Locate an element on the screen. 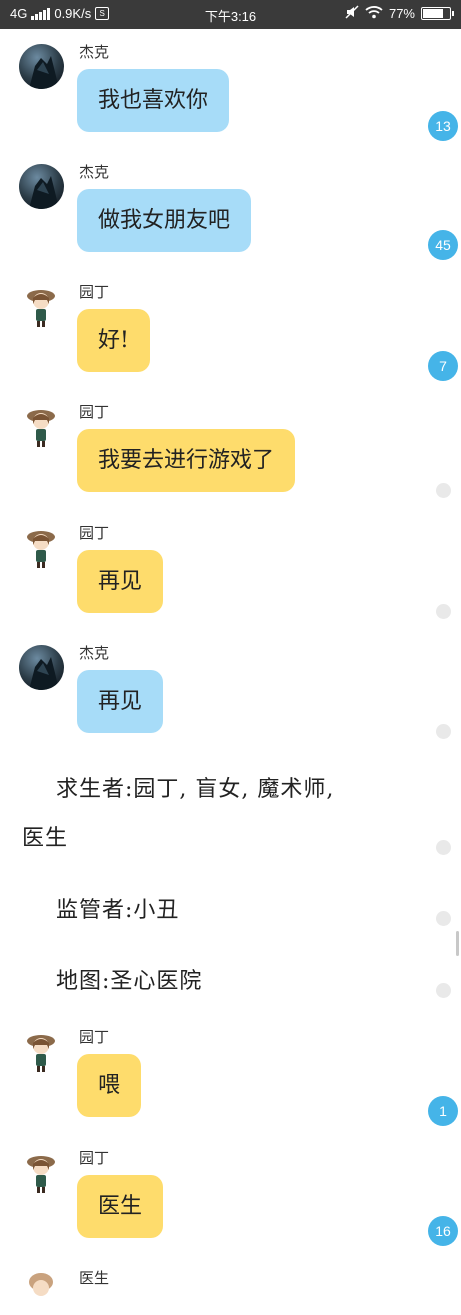 The image size is (461, 1315). doctor-avatar is located at coordinates (41, 1292).